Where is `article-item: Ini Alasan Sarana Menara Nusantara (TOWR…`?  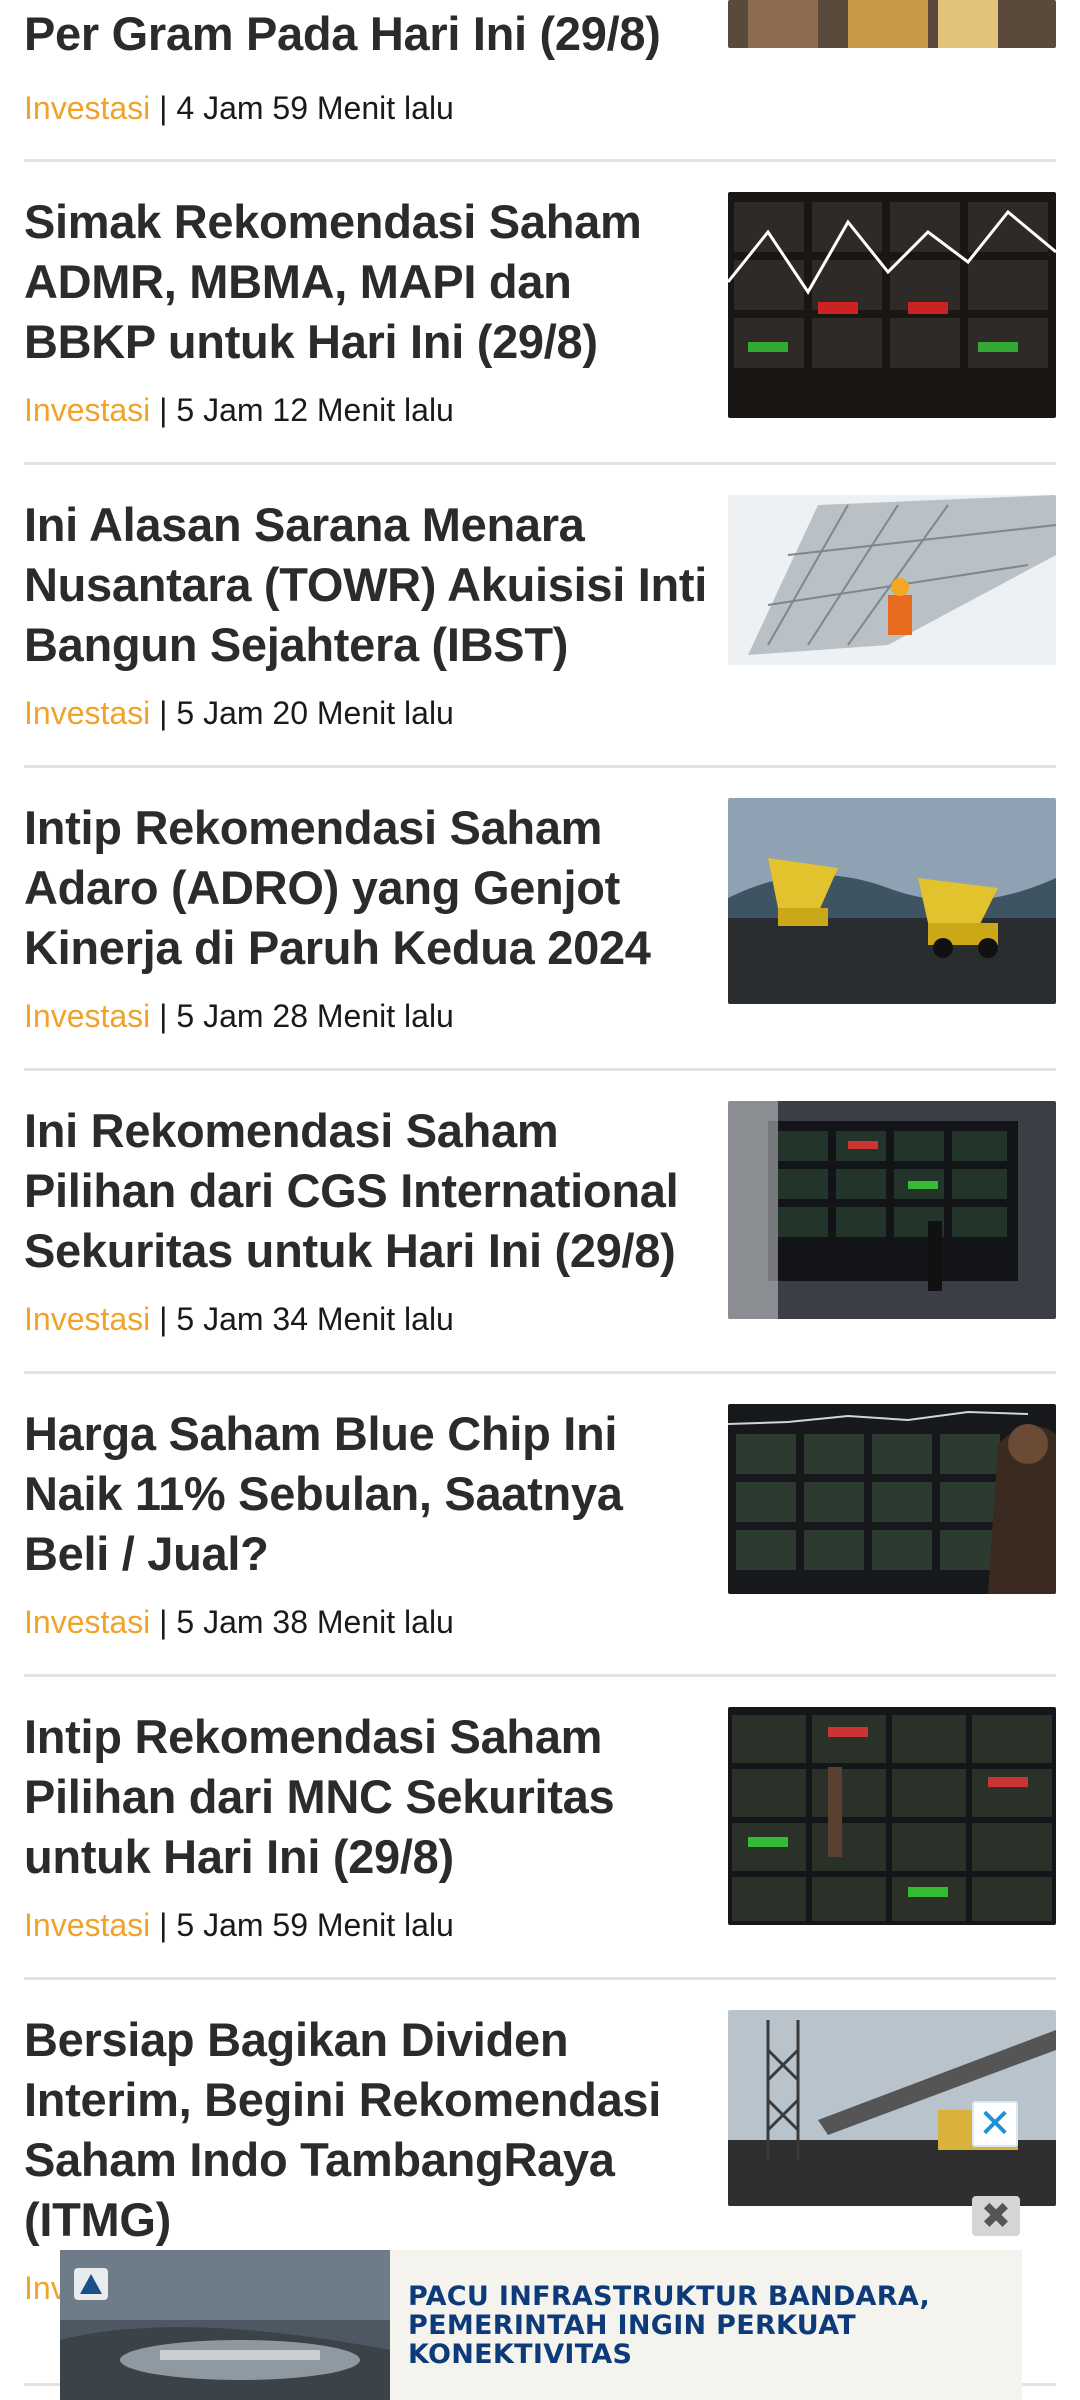 article-item: Ini Alasan Sarana Menara Nusantara (TOWR… is located at coordinates (540, 616).